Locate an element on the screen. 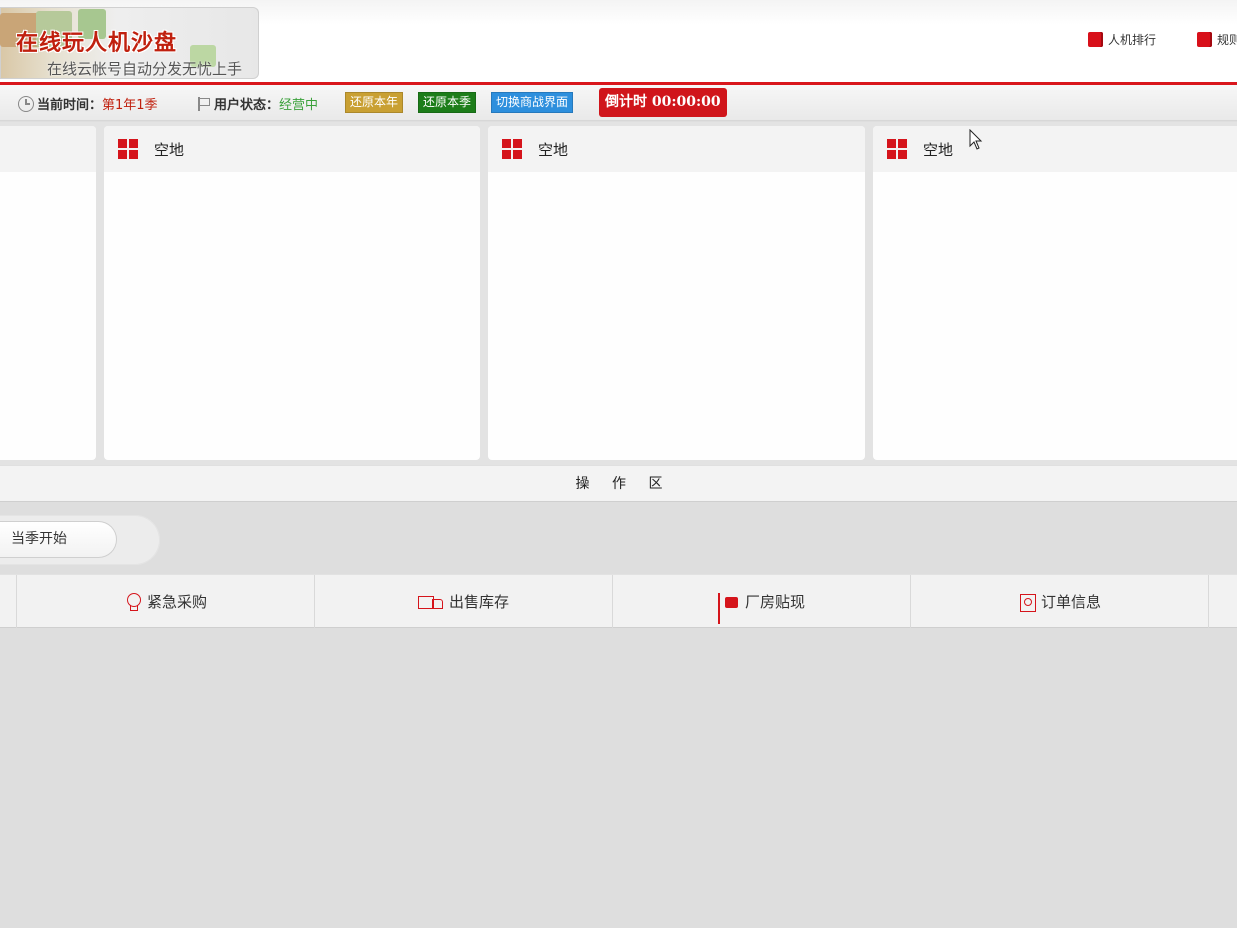 The image size is (1237, 928). rules-link-label: 规则 is located at coordinates (1227, 39).